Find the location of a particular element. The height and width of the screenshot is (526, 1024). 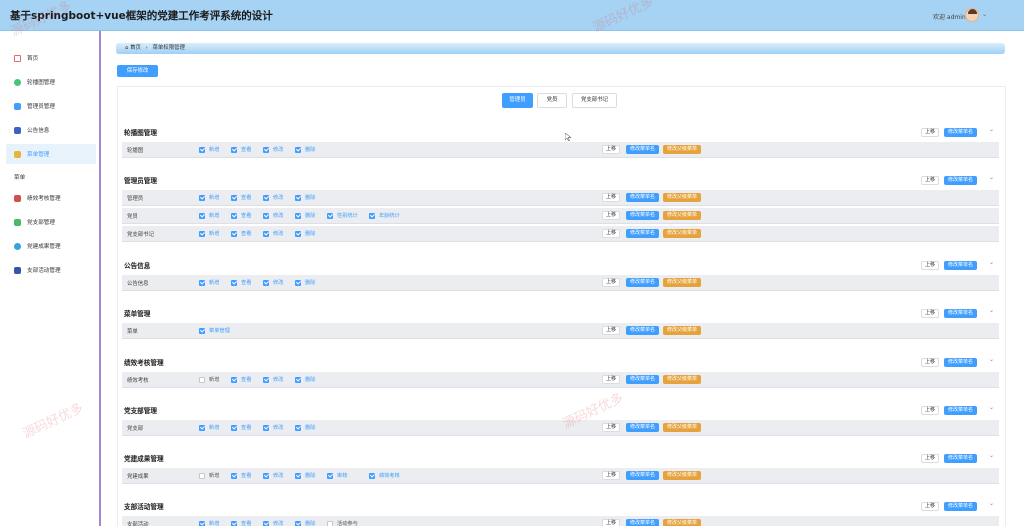

sidebar-item: 党支部管理 is located at coordinates (51, 222).